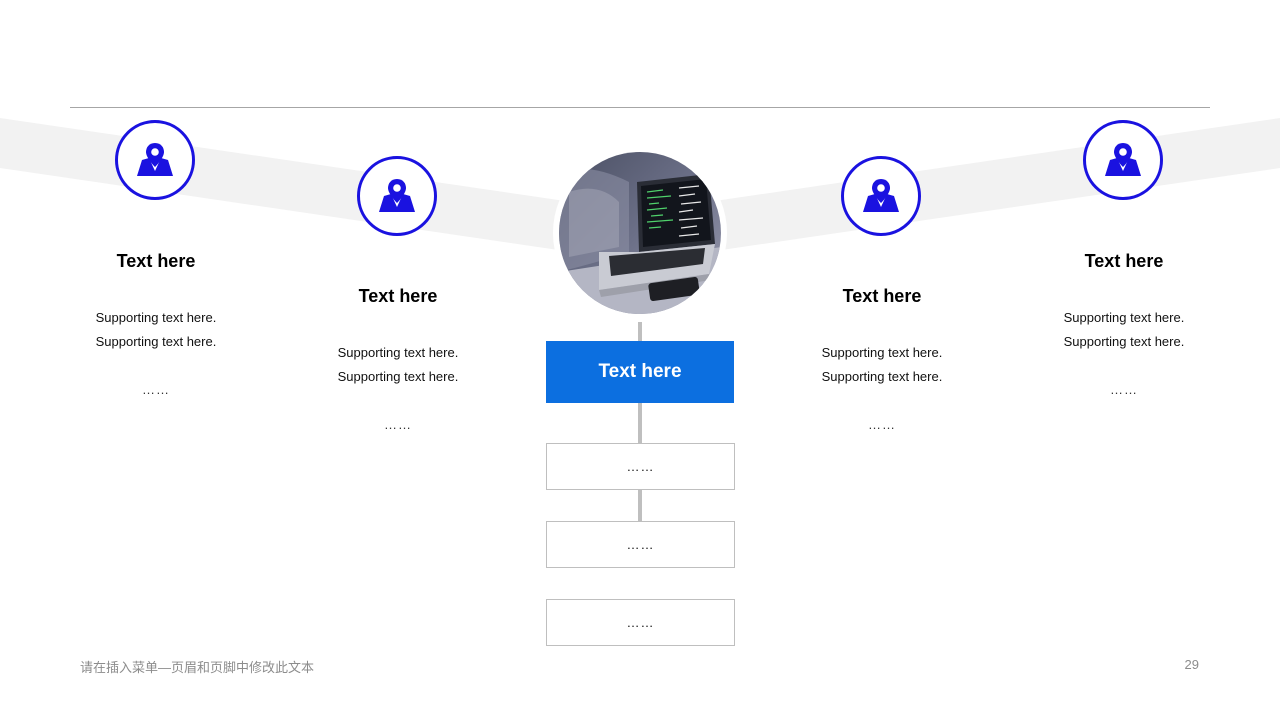 This screenshot has height=720, width=1280. I want to click on center-title: Text here, so click(640, 371).